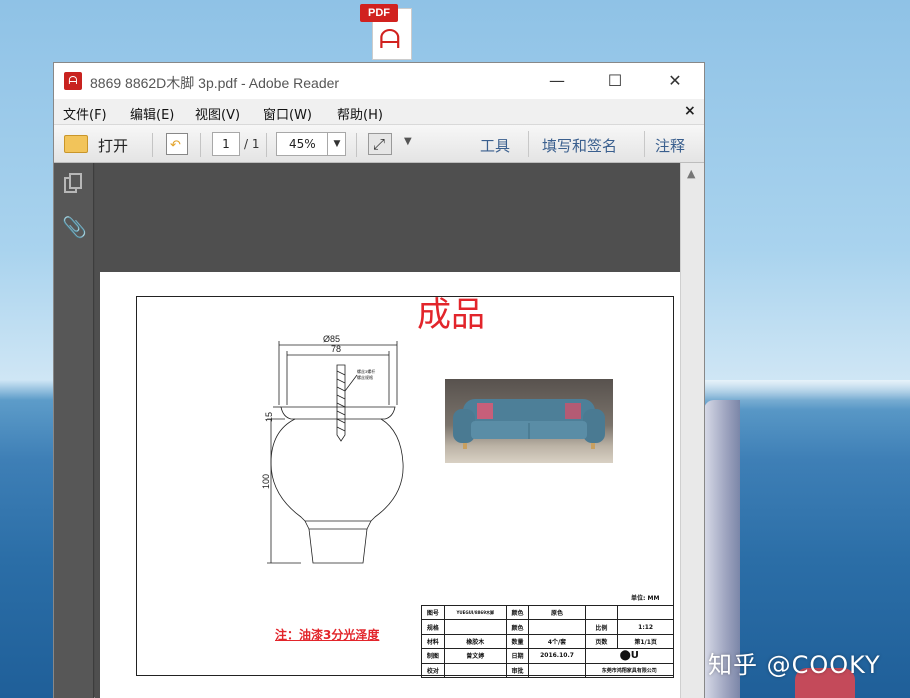 This screenshot has width=910, height=698. I want to click on comment-button: 注释, so click(670, 145).